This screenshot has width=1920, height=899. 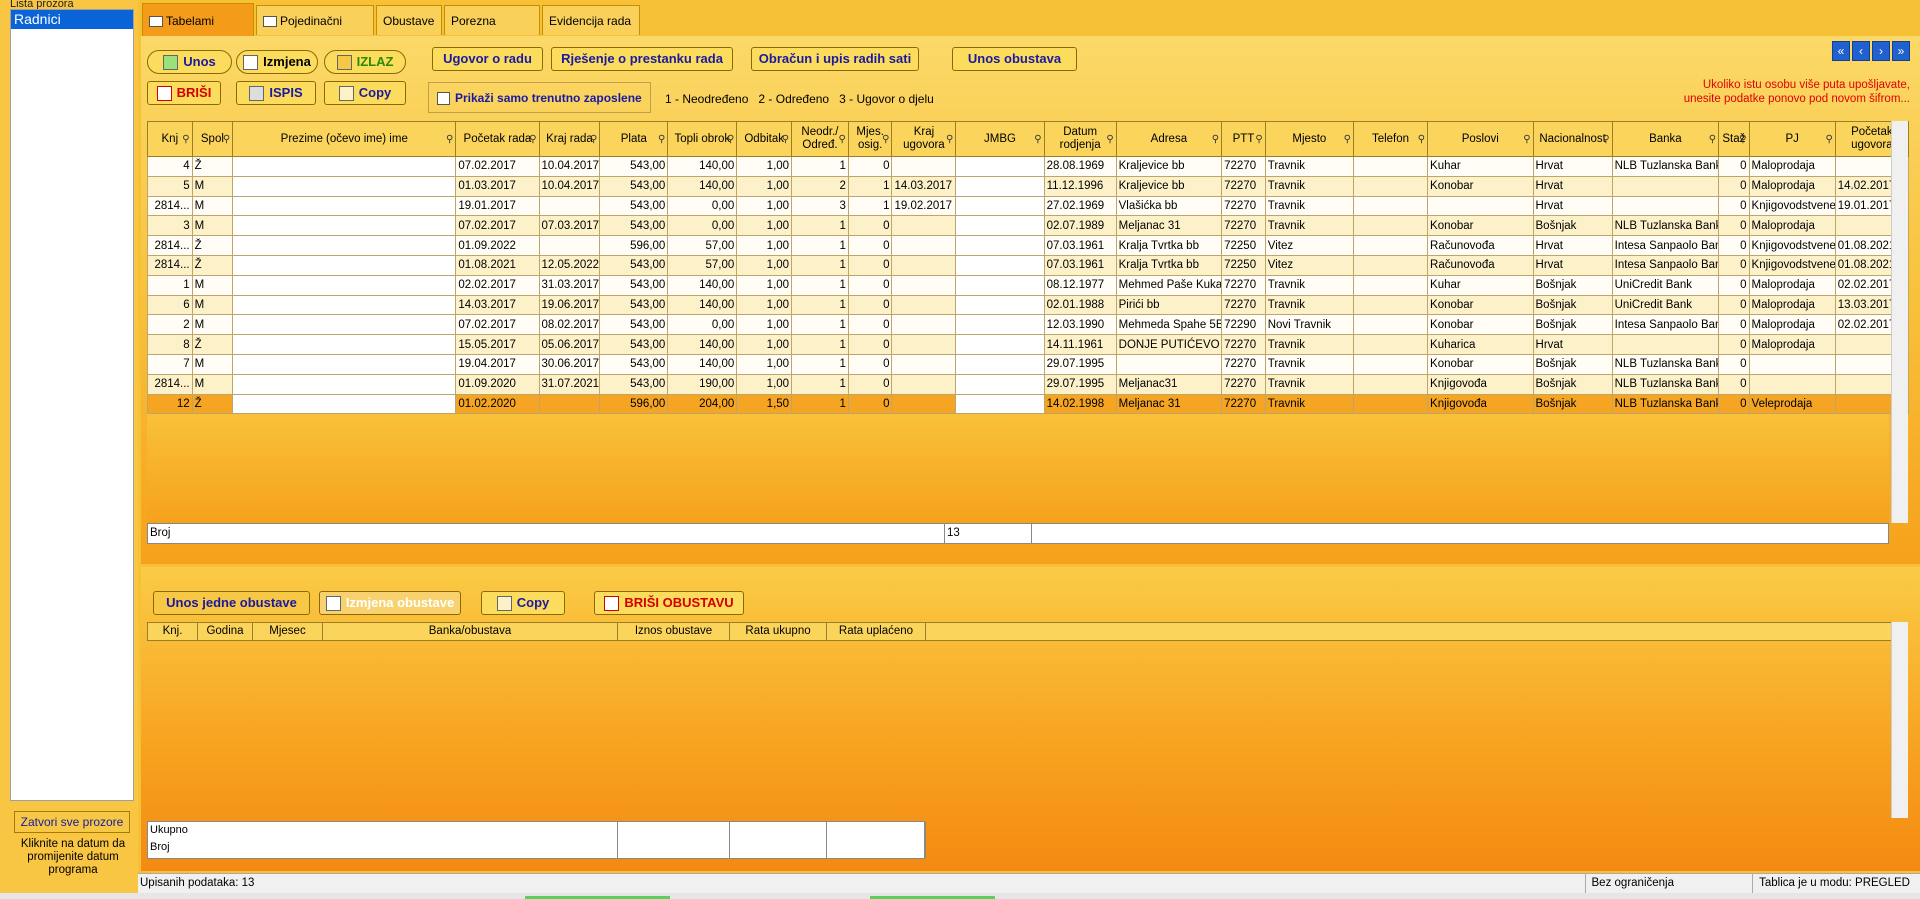 What do you see at coordinates (702, 206) in the screenshot?
I see `table-cell: 0,00` at bounding box center [702, 206].